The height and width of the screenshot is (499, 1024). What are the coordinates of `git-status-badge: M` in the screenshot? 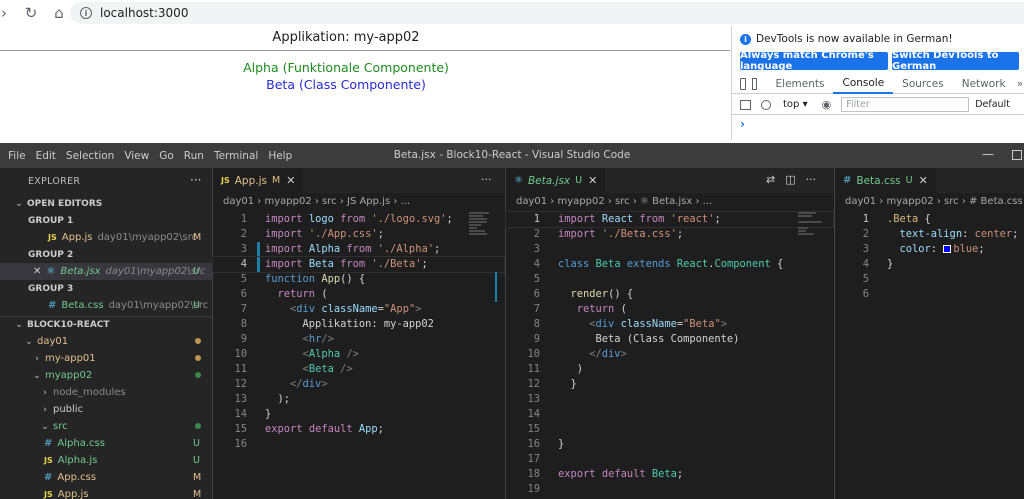 It's located at (197, 477).